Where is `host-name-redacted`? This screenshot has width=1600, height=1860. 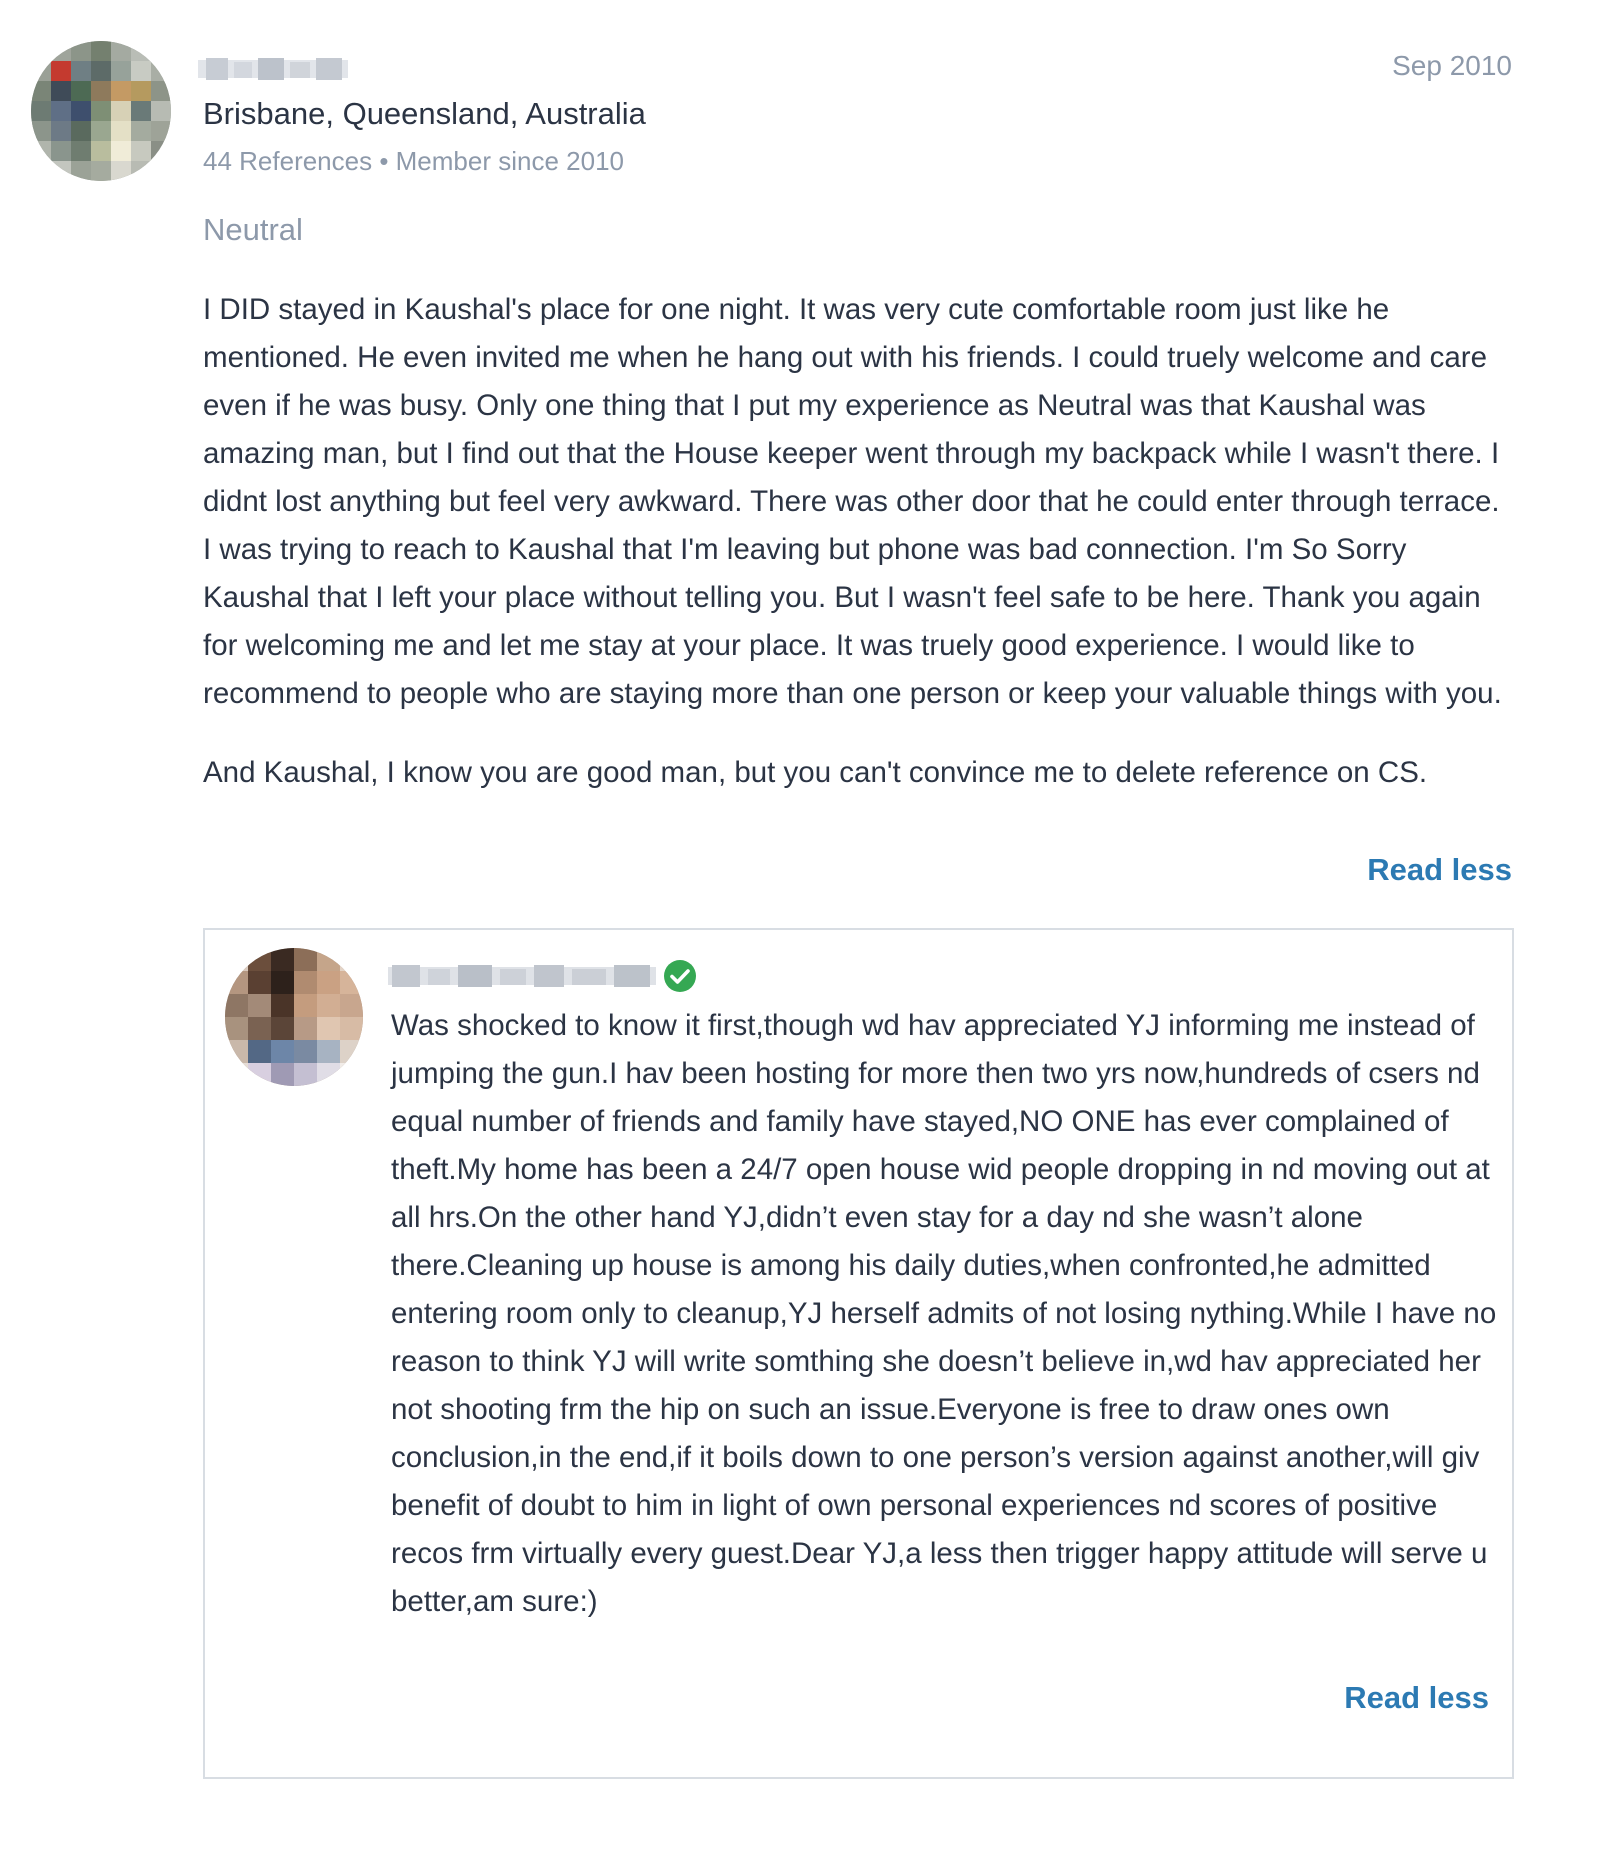
host-name-redacted is located at coordinates (522, 976).